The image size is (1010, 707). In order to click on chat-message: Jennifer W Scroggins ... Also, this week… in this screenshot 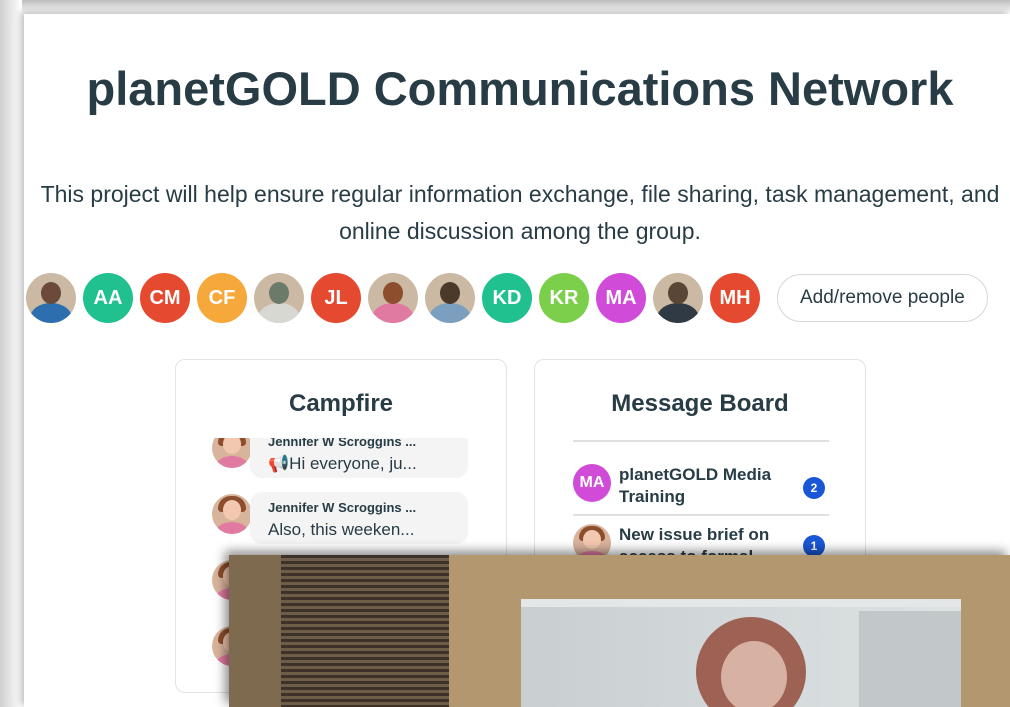, I will do `click(342, 523)`.